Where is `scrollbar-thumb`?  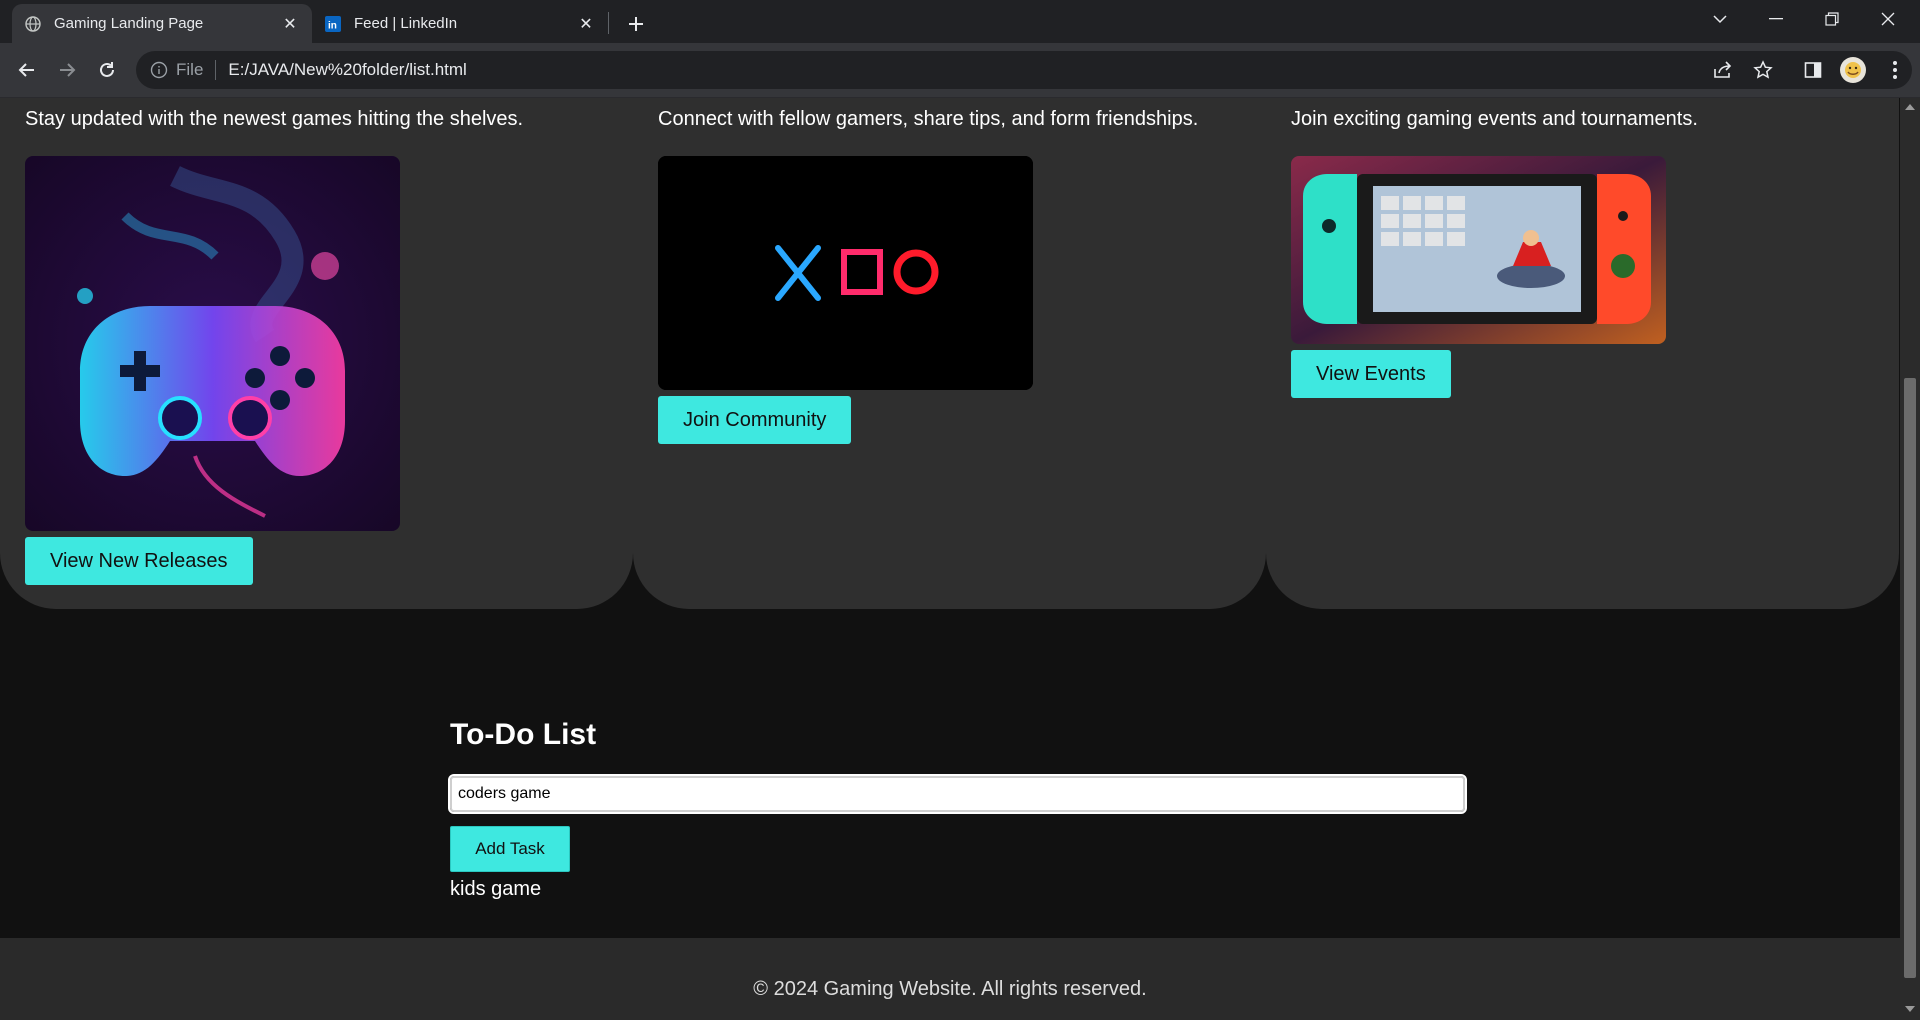 scrollbar-thumb is located at coordinates (1910, 678).